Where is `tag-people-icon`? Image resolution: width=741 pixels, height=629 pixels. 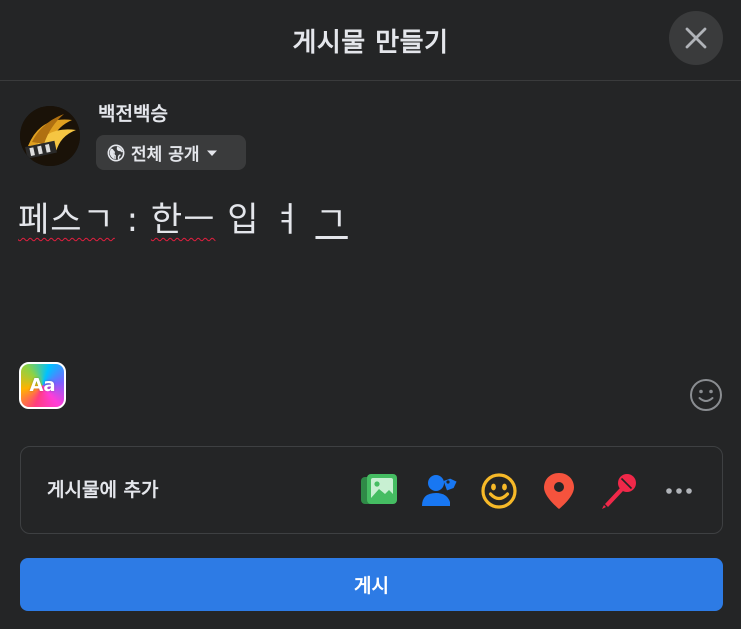 tag-people-icon is located at coordinates (439, 490).